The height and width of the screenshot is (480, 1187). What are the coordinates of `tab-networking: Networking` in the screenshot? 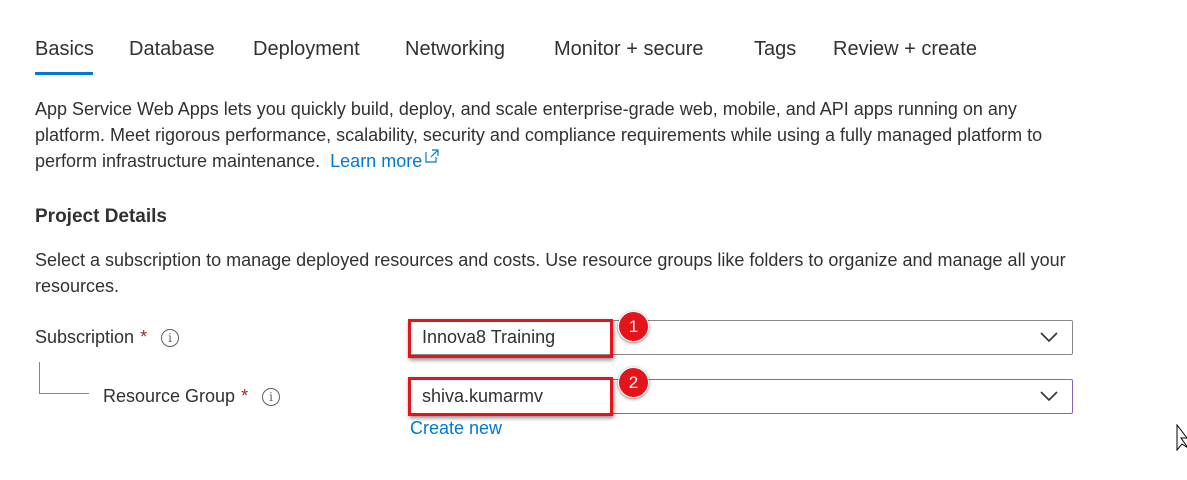 It's located at (455, 49).